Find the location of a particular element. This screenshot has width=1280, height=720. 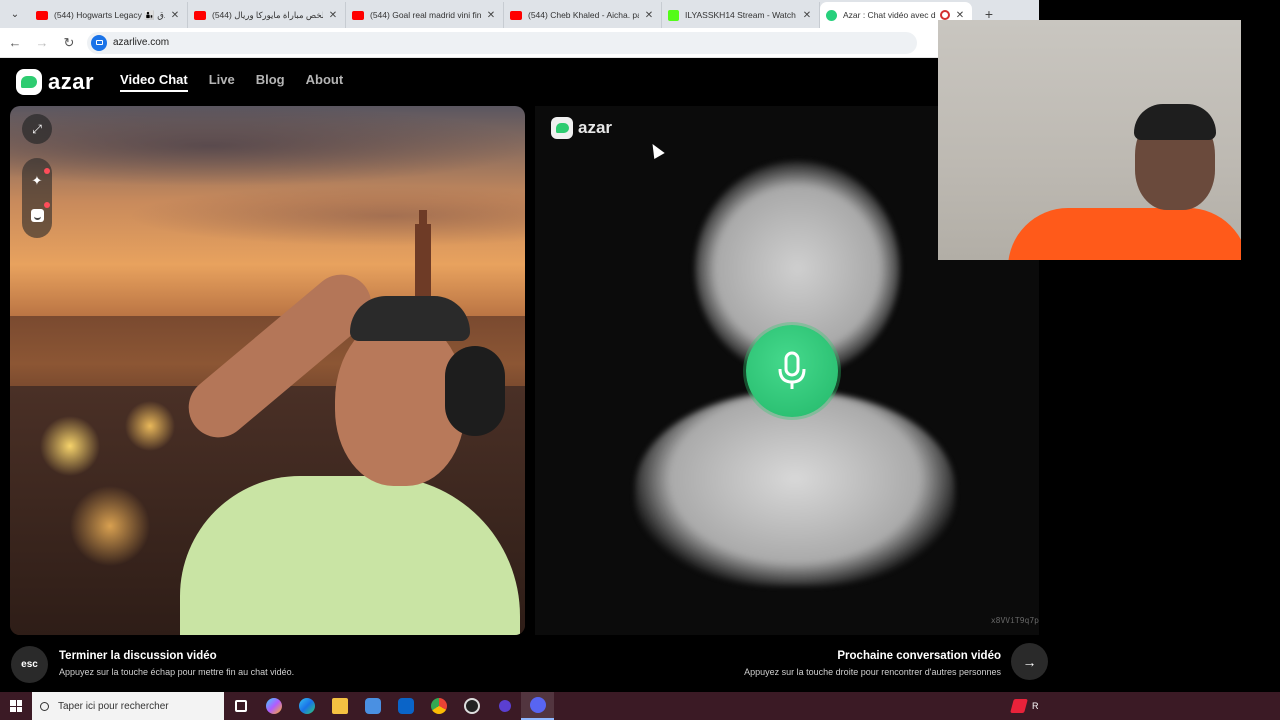

file-explorer-icon is located at coordinates (339, 706).